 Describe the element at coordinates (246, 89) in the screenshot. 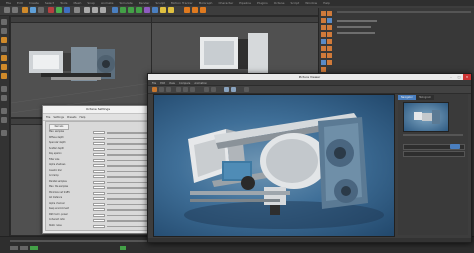

I see `layers-icon` at that location.